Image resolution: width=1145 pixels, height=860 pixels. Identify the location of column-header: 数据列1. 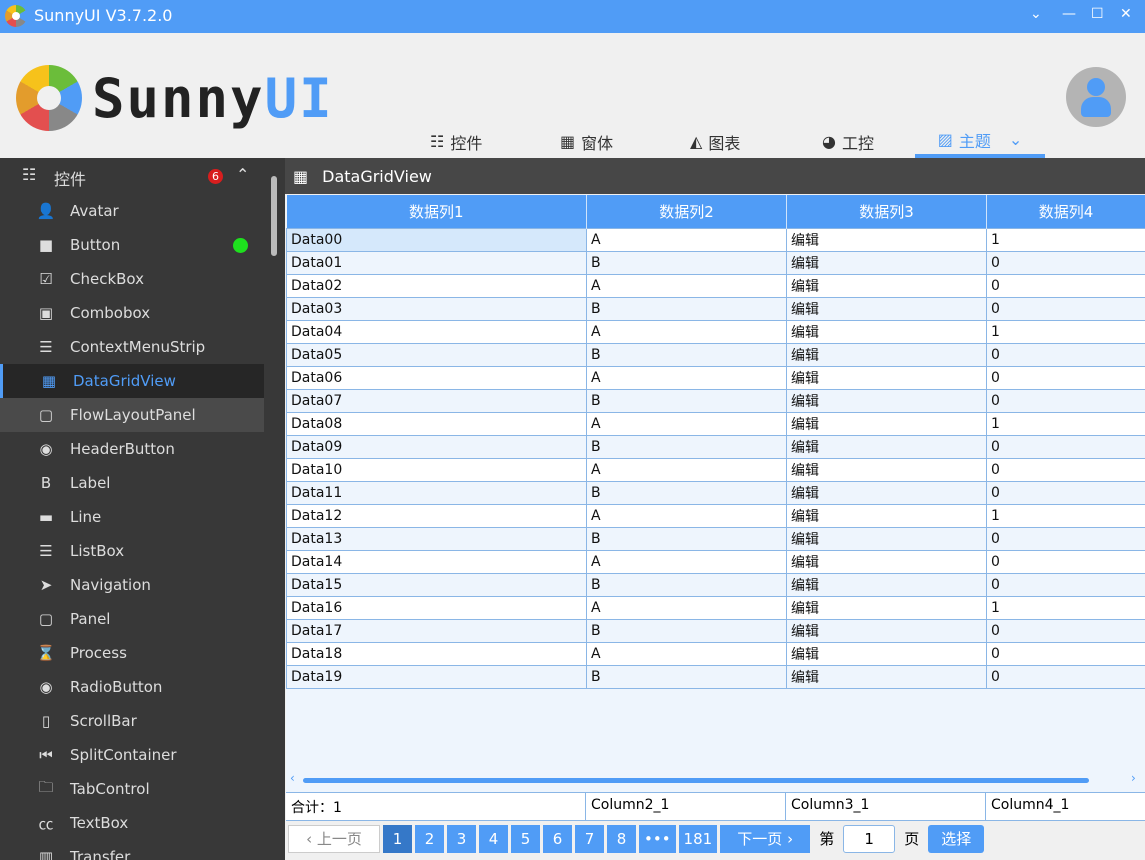
(436, 211).